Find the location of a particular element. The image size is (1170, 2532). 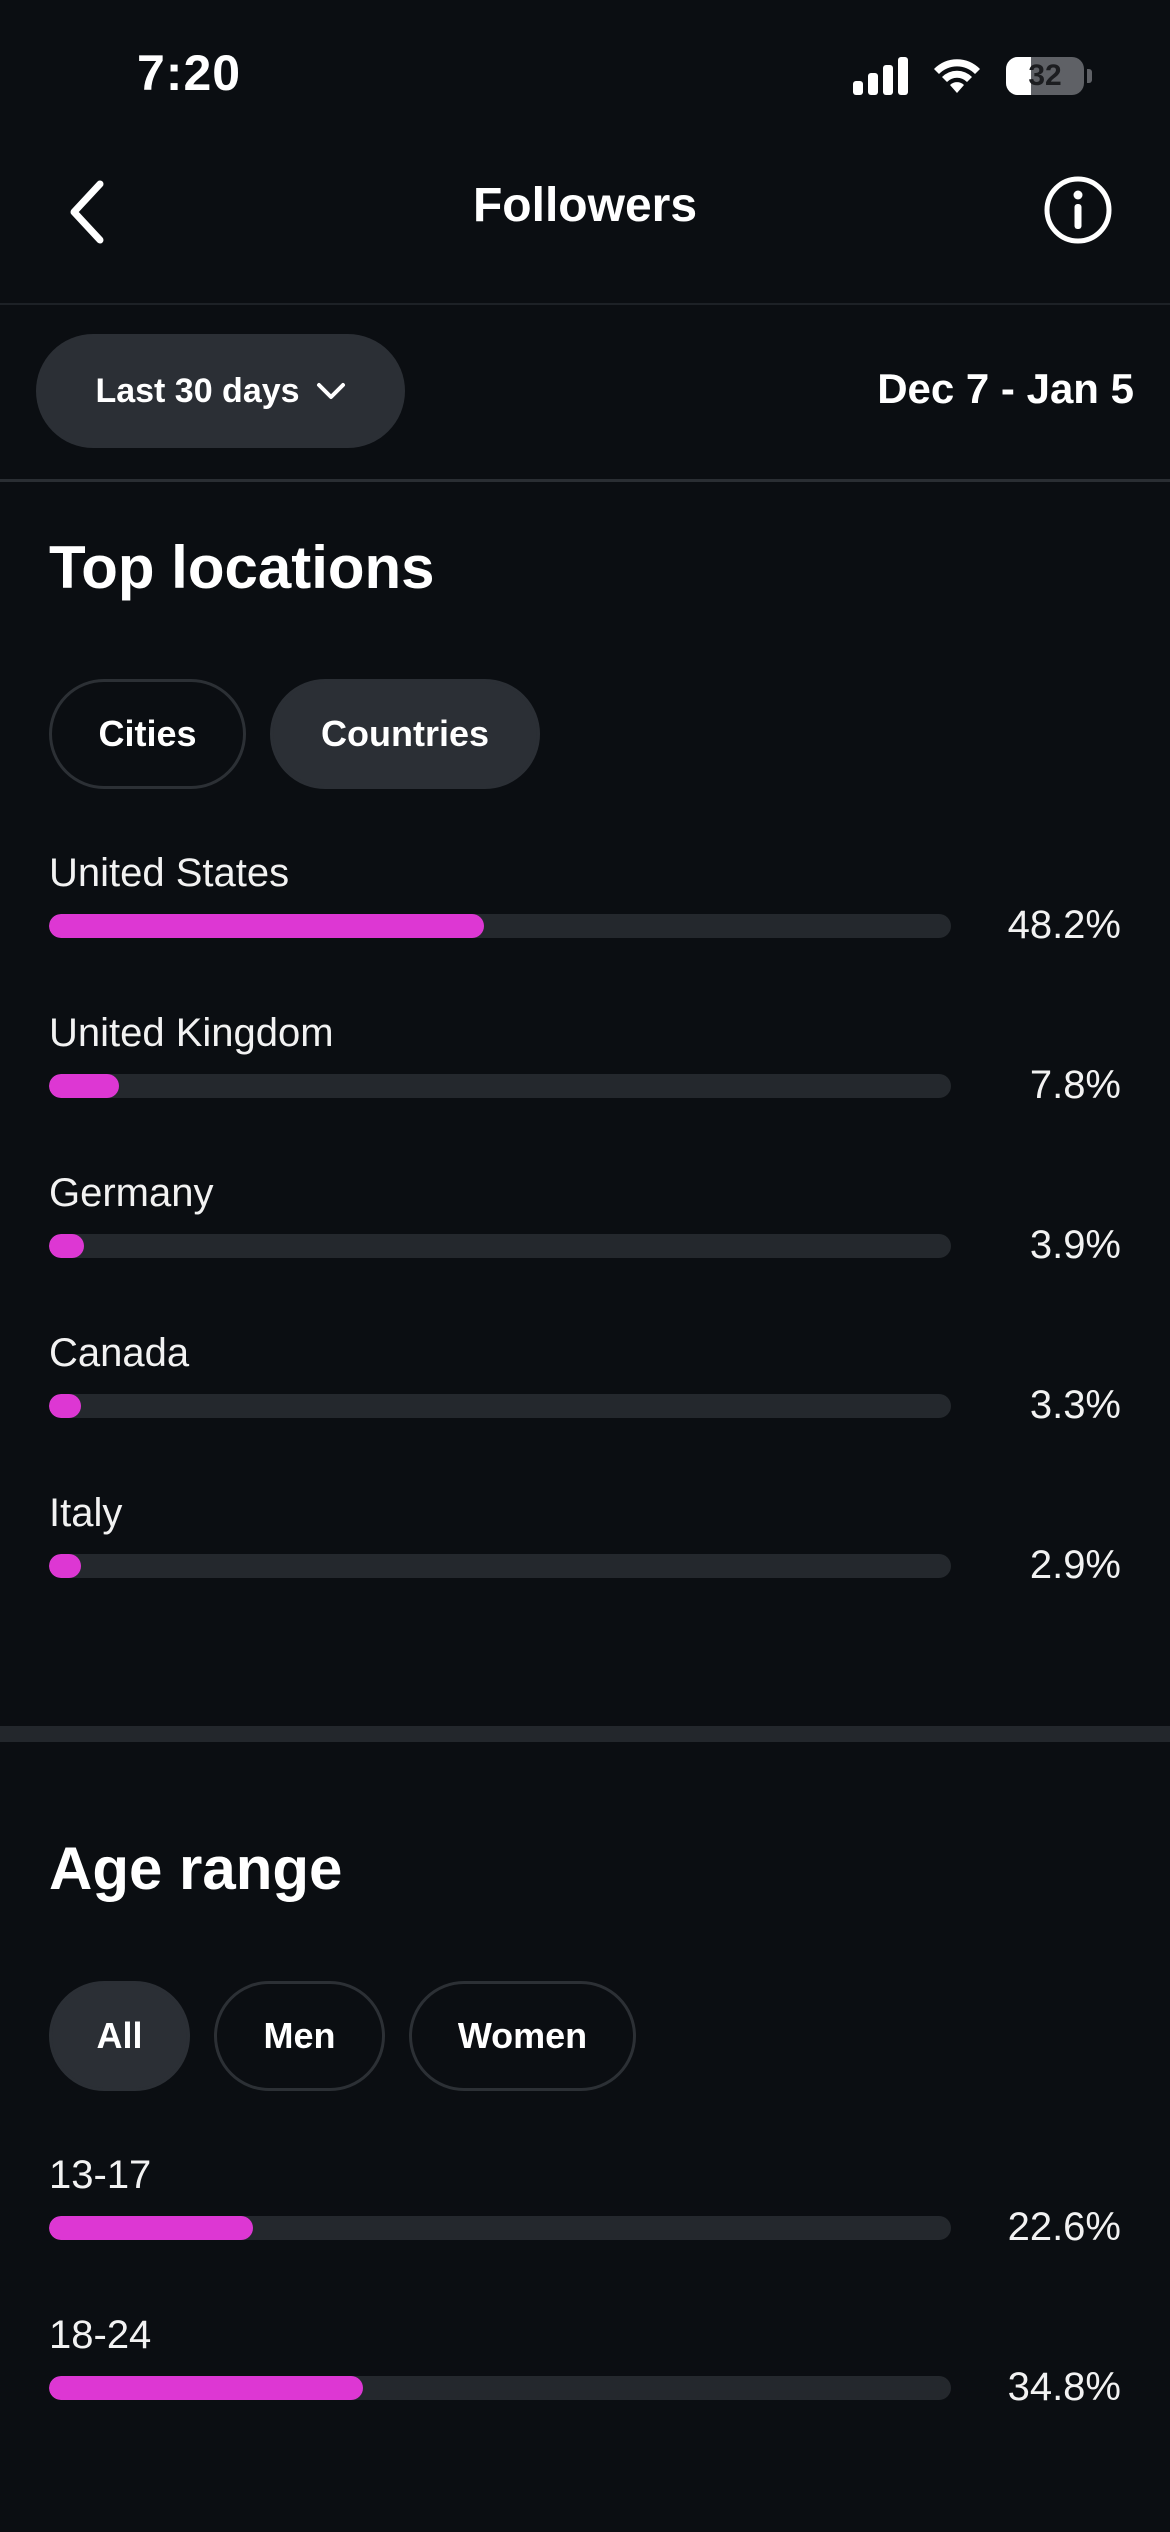

location-label: Italy is located at coordinates (86, 1513).